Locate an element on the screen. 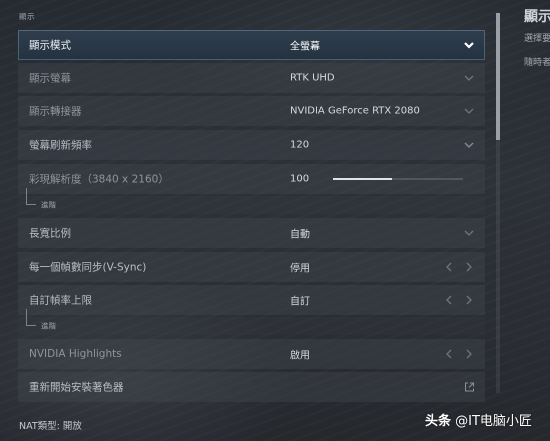  setting-label: 重新開始安裝著色器 is located at coordinates (76, 387).